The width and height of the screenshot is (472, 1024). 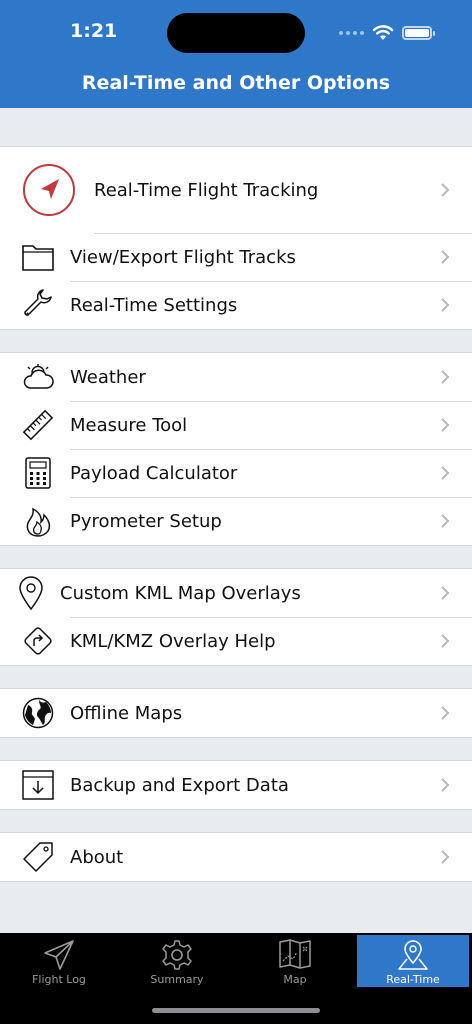 I want to click on row-view-export-flight-tracks: View/Export Flight Tracks, so click(x=236, y=257).